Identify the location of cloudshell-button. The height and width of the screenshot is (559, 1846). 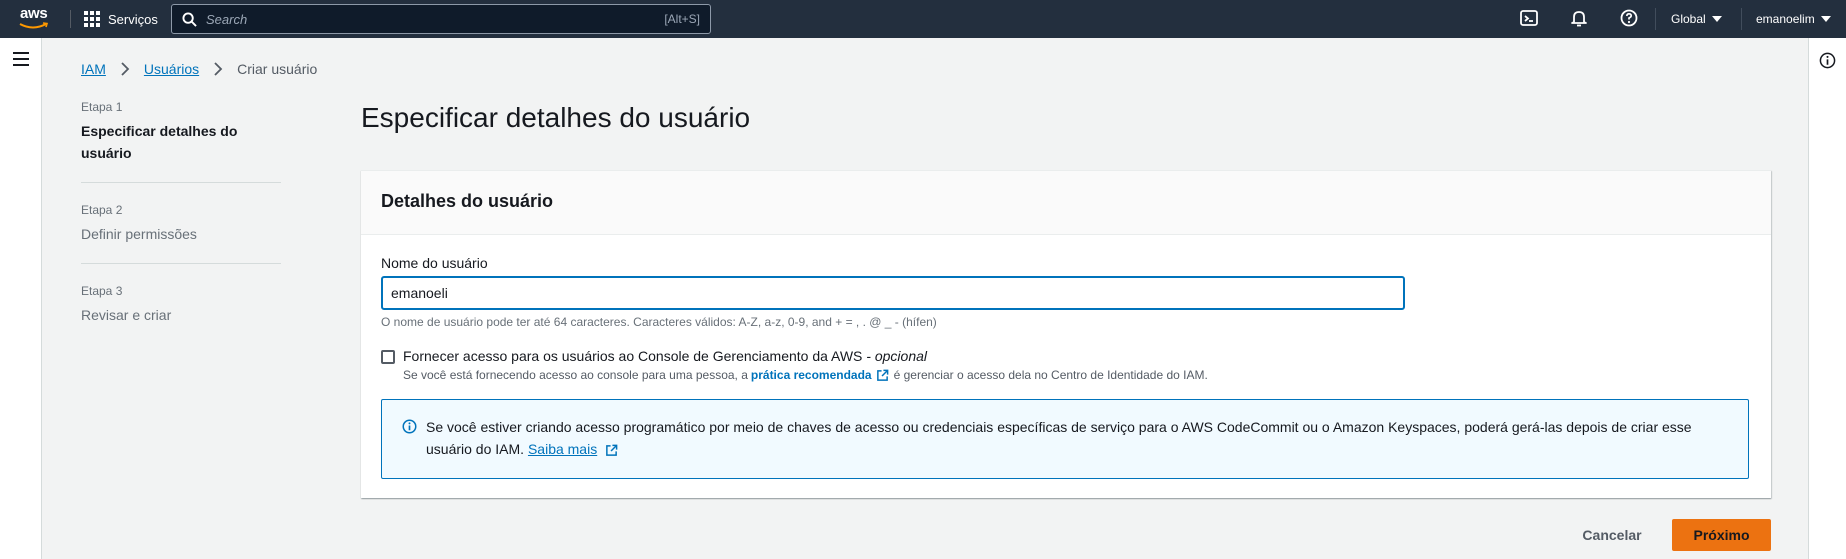
(1530, 19).